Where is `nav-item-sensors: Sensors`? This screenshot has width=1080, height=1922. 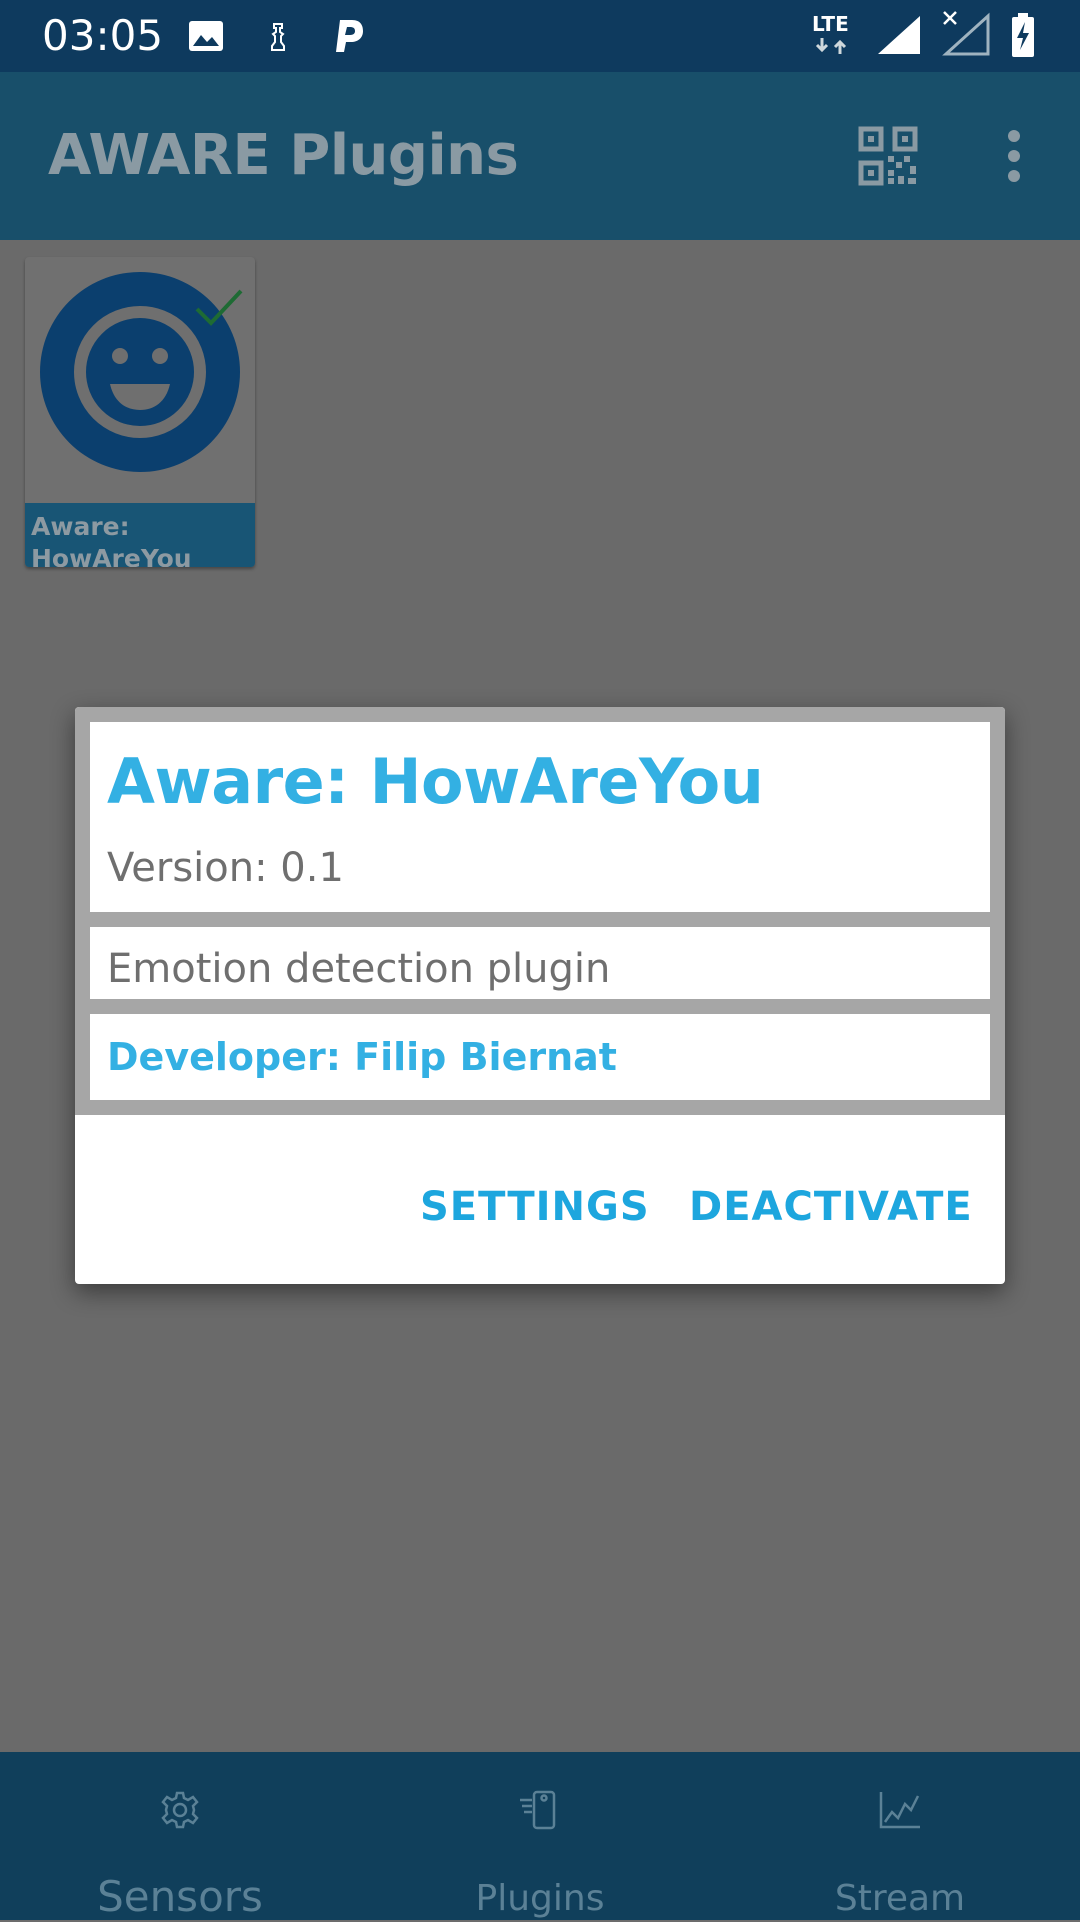 nav-item-sensors: Sensors is located at coordinates (180, 1836).